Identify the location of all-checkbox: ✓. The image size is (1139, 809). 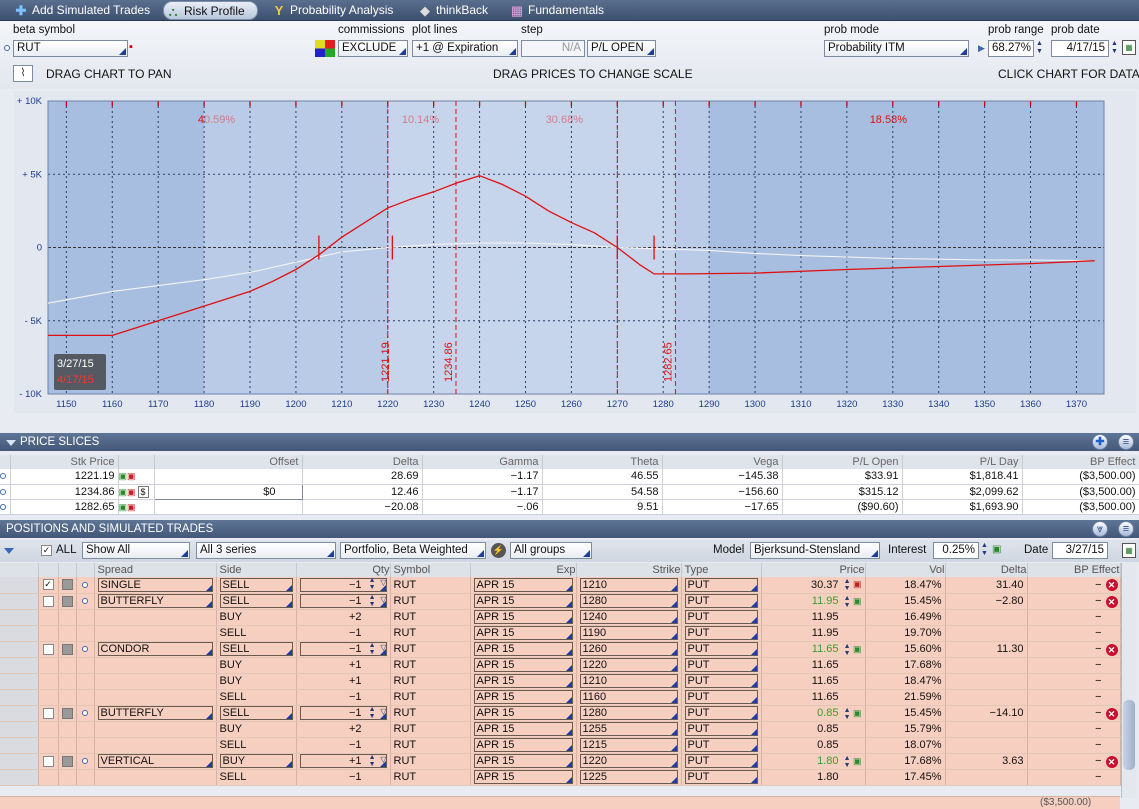
(46, 550).